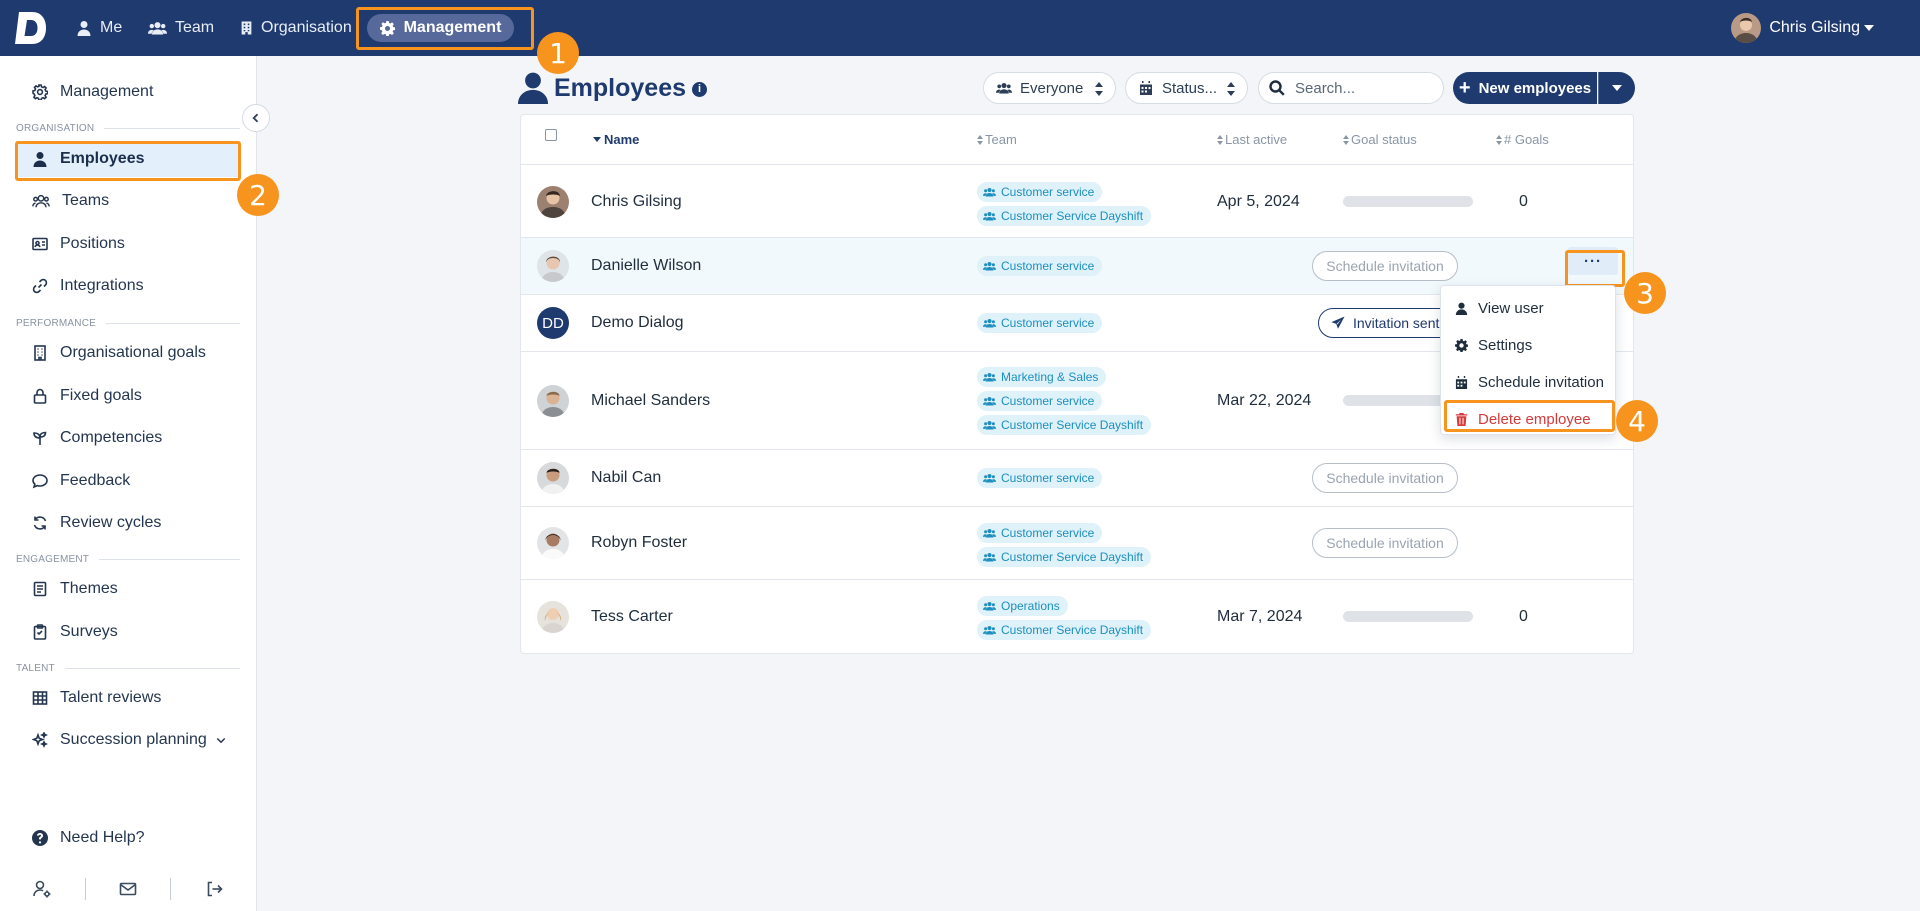  I want to click on sidebar-item-integrations: Integrations, so click(128, 286).